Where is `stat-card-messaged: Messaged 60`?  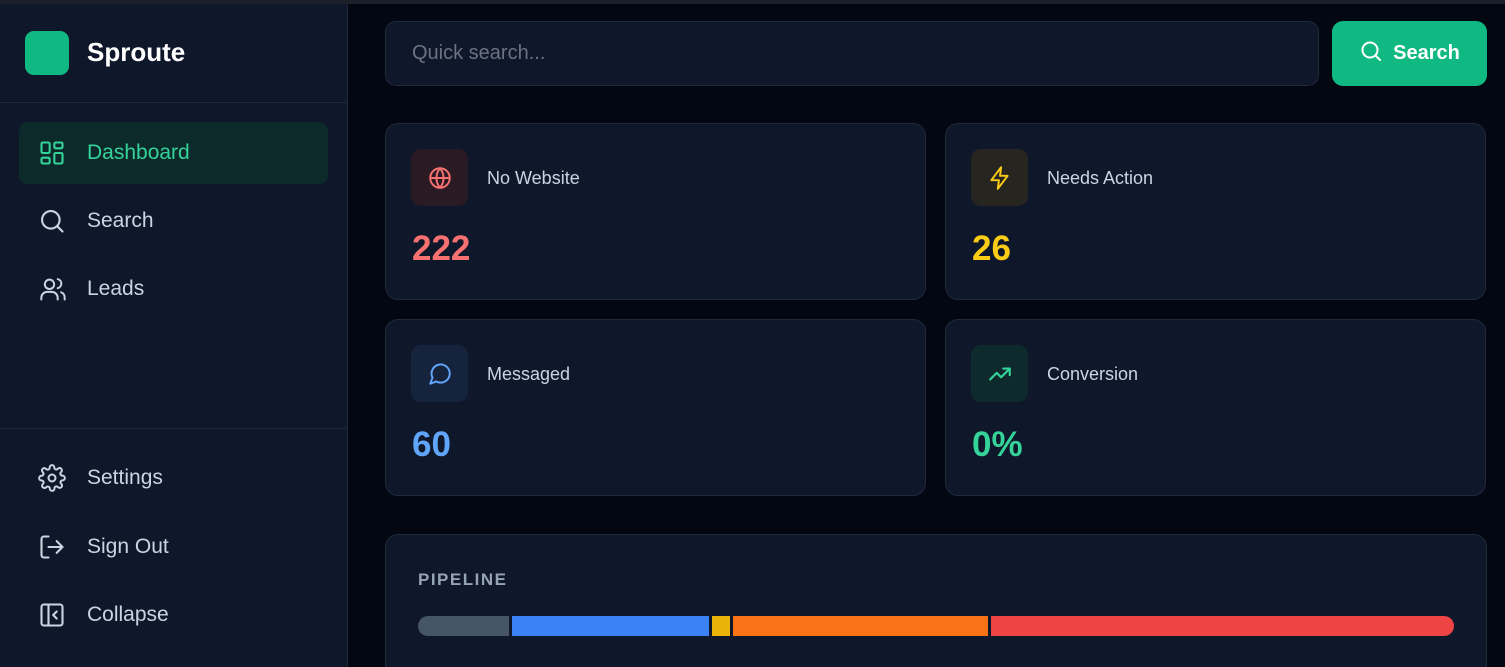 stat-card-messaged: Messaged 60 is located at coordinates (655, 407).